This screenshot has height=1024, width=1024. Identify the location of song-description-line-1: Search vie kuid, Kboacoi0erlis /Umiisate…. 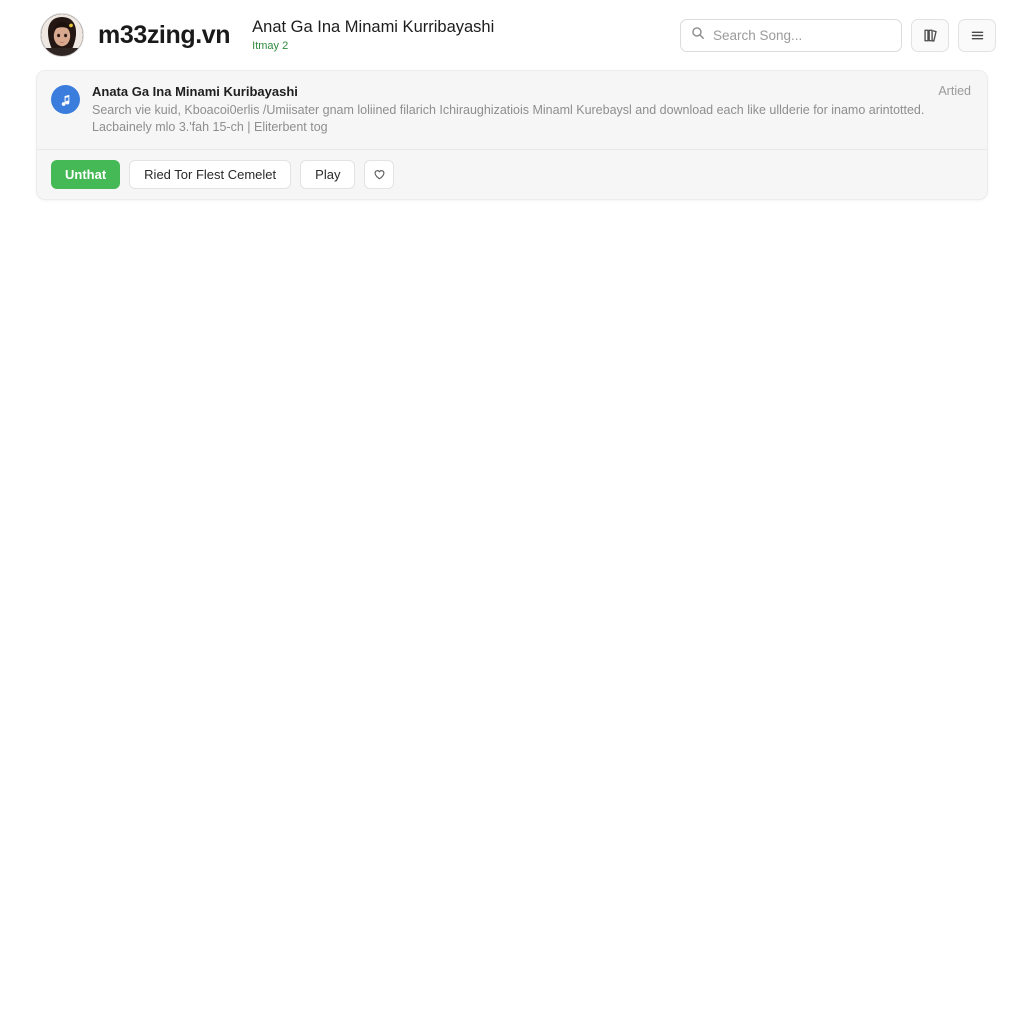
(508, 109).